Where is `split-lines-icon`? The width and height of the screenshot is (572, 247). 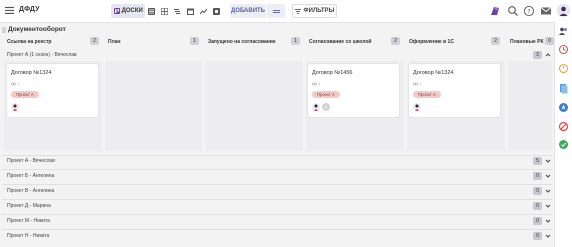 split-lines-icon is located at coordinates (276, 11).